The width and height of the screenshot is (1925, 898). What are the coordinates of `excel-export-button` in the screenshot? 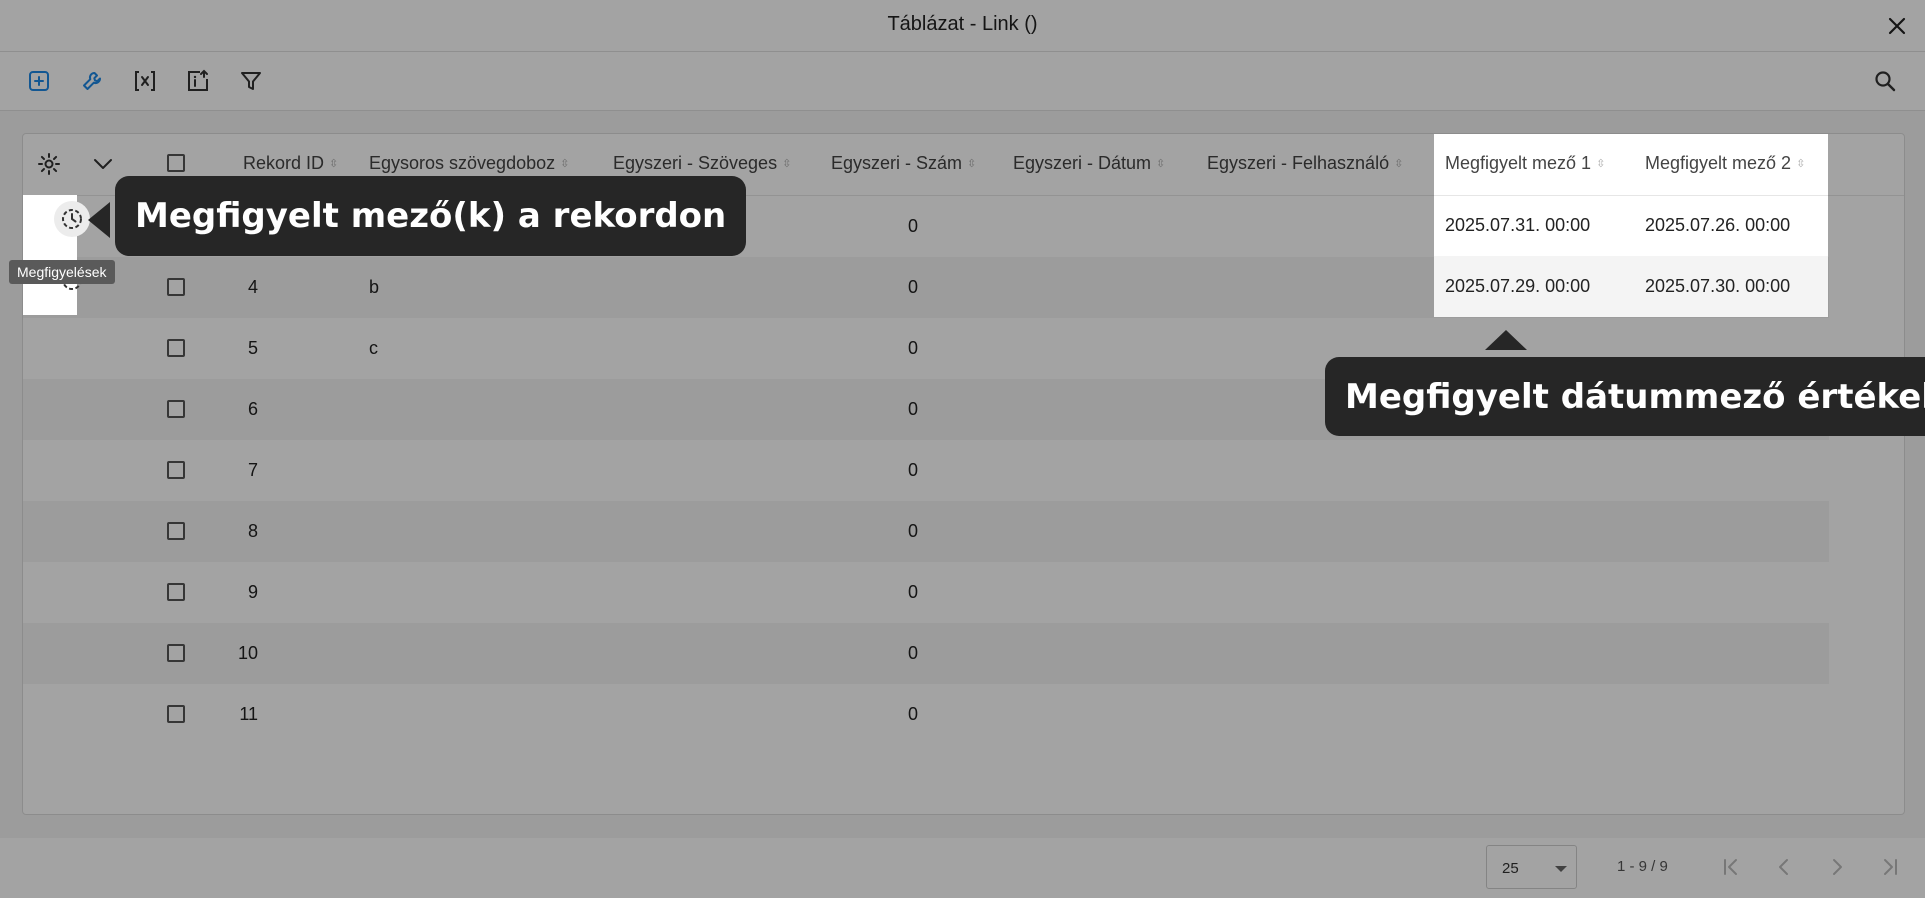 It's located at (145, 81).